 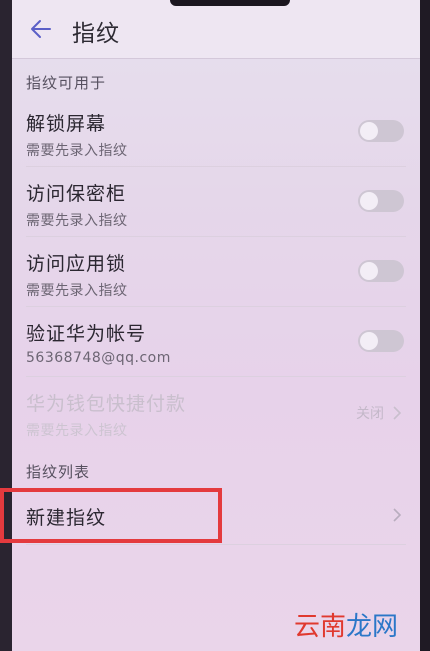 What do you see at coordinates (381, 131) in the screenshot?
I see `unlock-screen-toggle` at bounding box center [381, 131].